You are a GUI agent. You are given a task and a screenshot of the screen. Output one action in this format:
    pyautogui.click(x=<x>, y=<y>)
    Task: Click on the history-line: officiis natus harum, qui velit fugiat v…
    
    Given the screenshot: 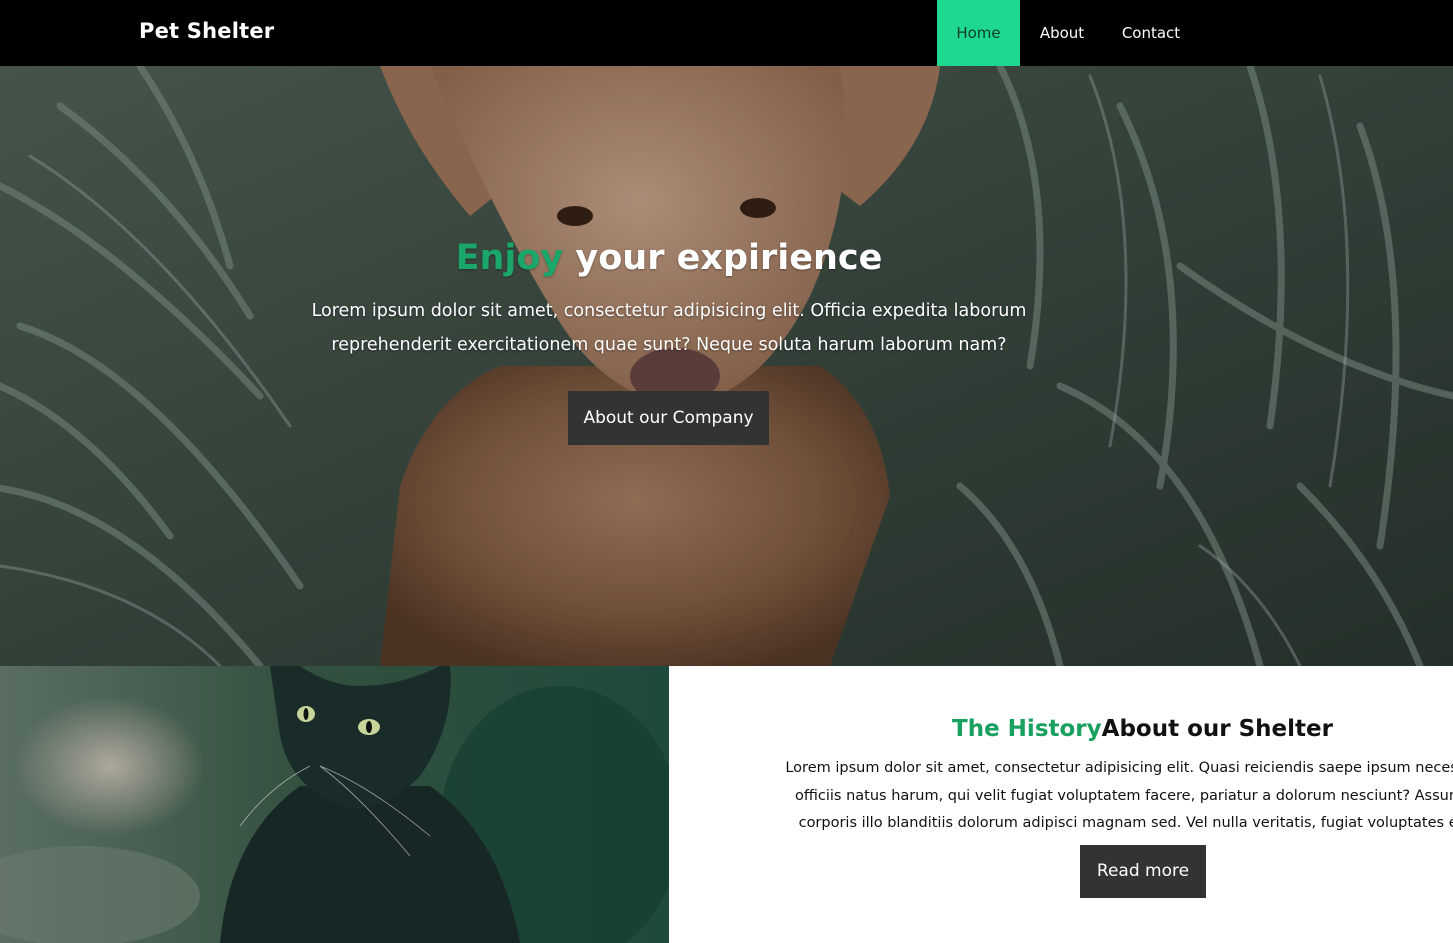 What is the action you would take?
    pyautogui.click(x=1124, y=795)
    